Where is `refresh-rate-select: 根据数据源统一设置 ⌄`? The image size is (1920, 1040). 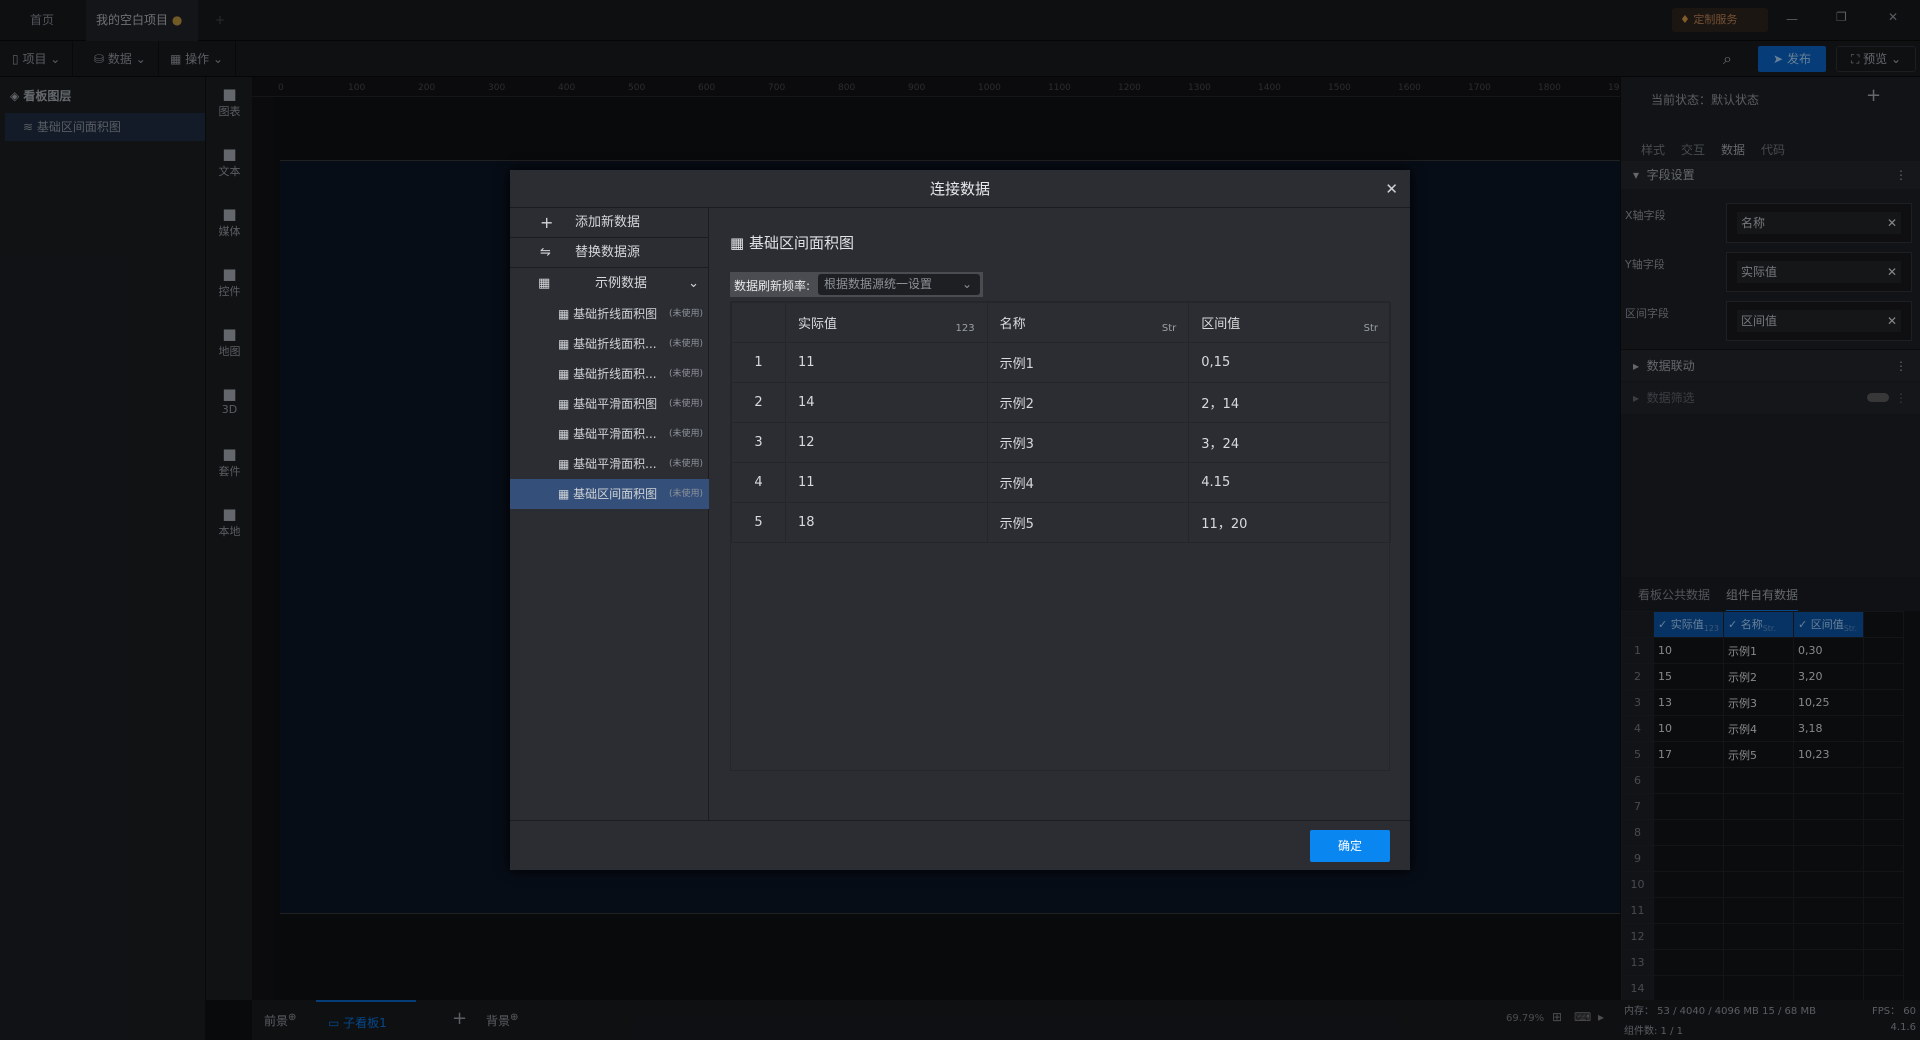
refresh-rate-select: 根据数据源统一设置 ⌄ is located at coordinates (899, 284).